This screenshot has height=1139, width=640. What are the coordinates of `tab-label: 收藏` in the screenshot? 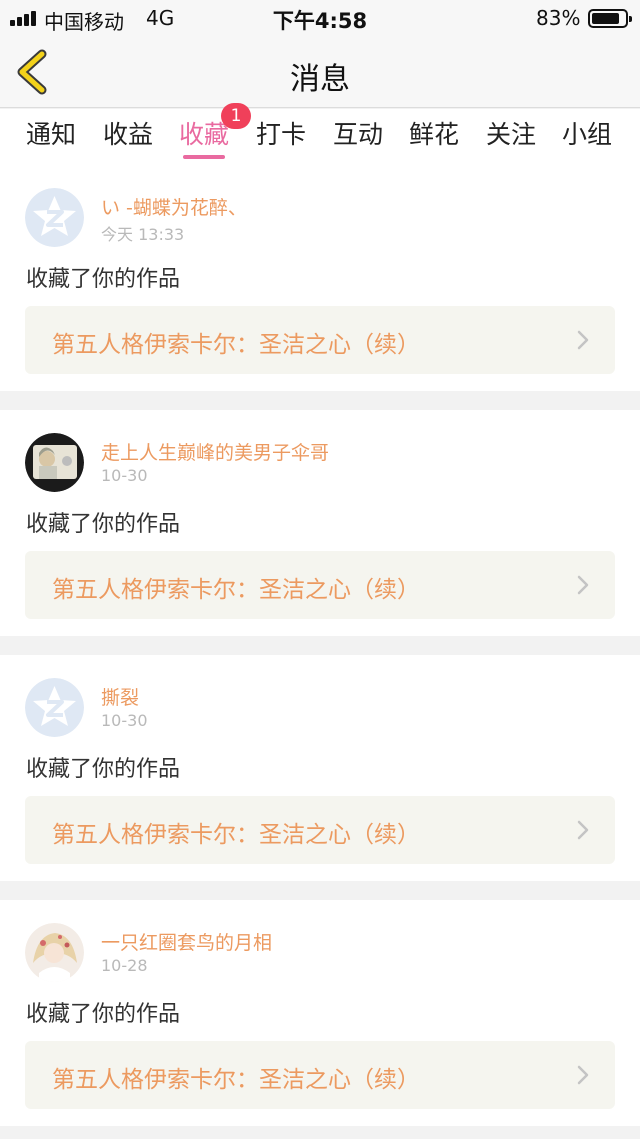 It's located at (204, 134).